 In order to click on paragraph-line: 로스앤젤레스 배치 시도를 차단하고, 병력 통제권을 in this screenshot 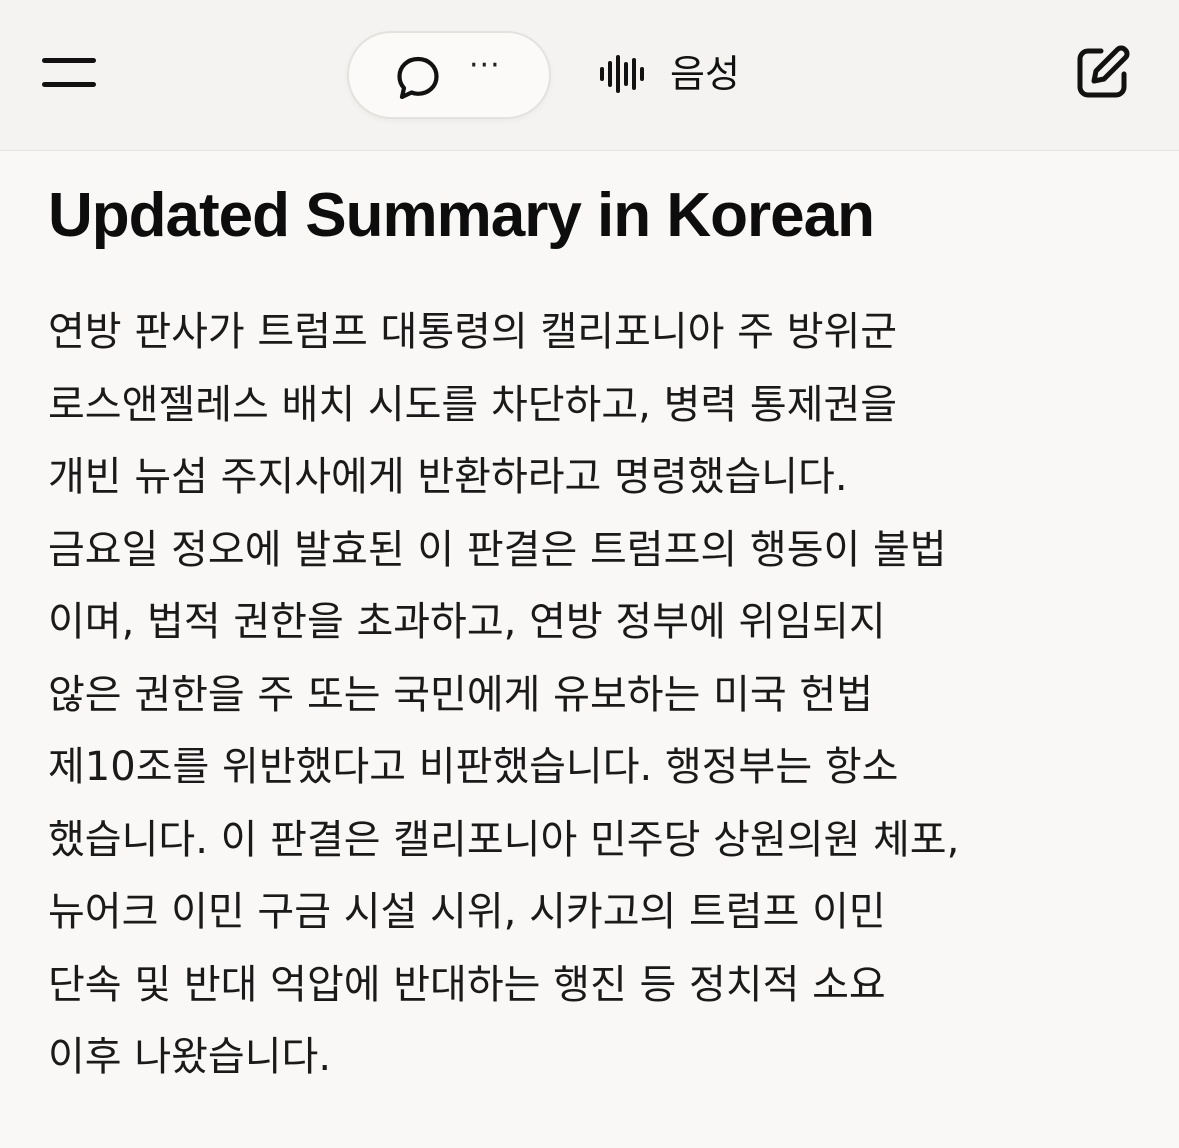, I will do `click(473, 404)`.